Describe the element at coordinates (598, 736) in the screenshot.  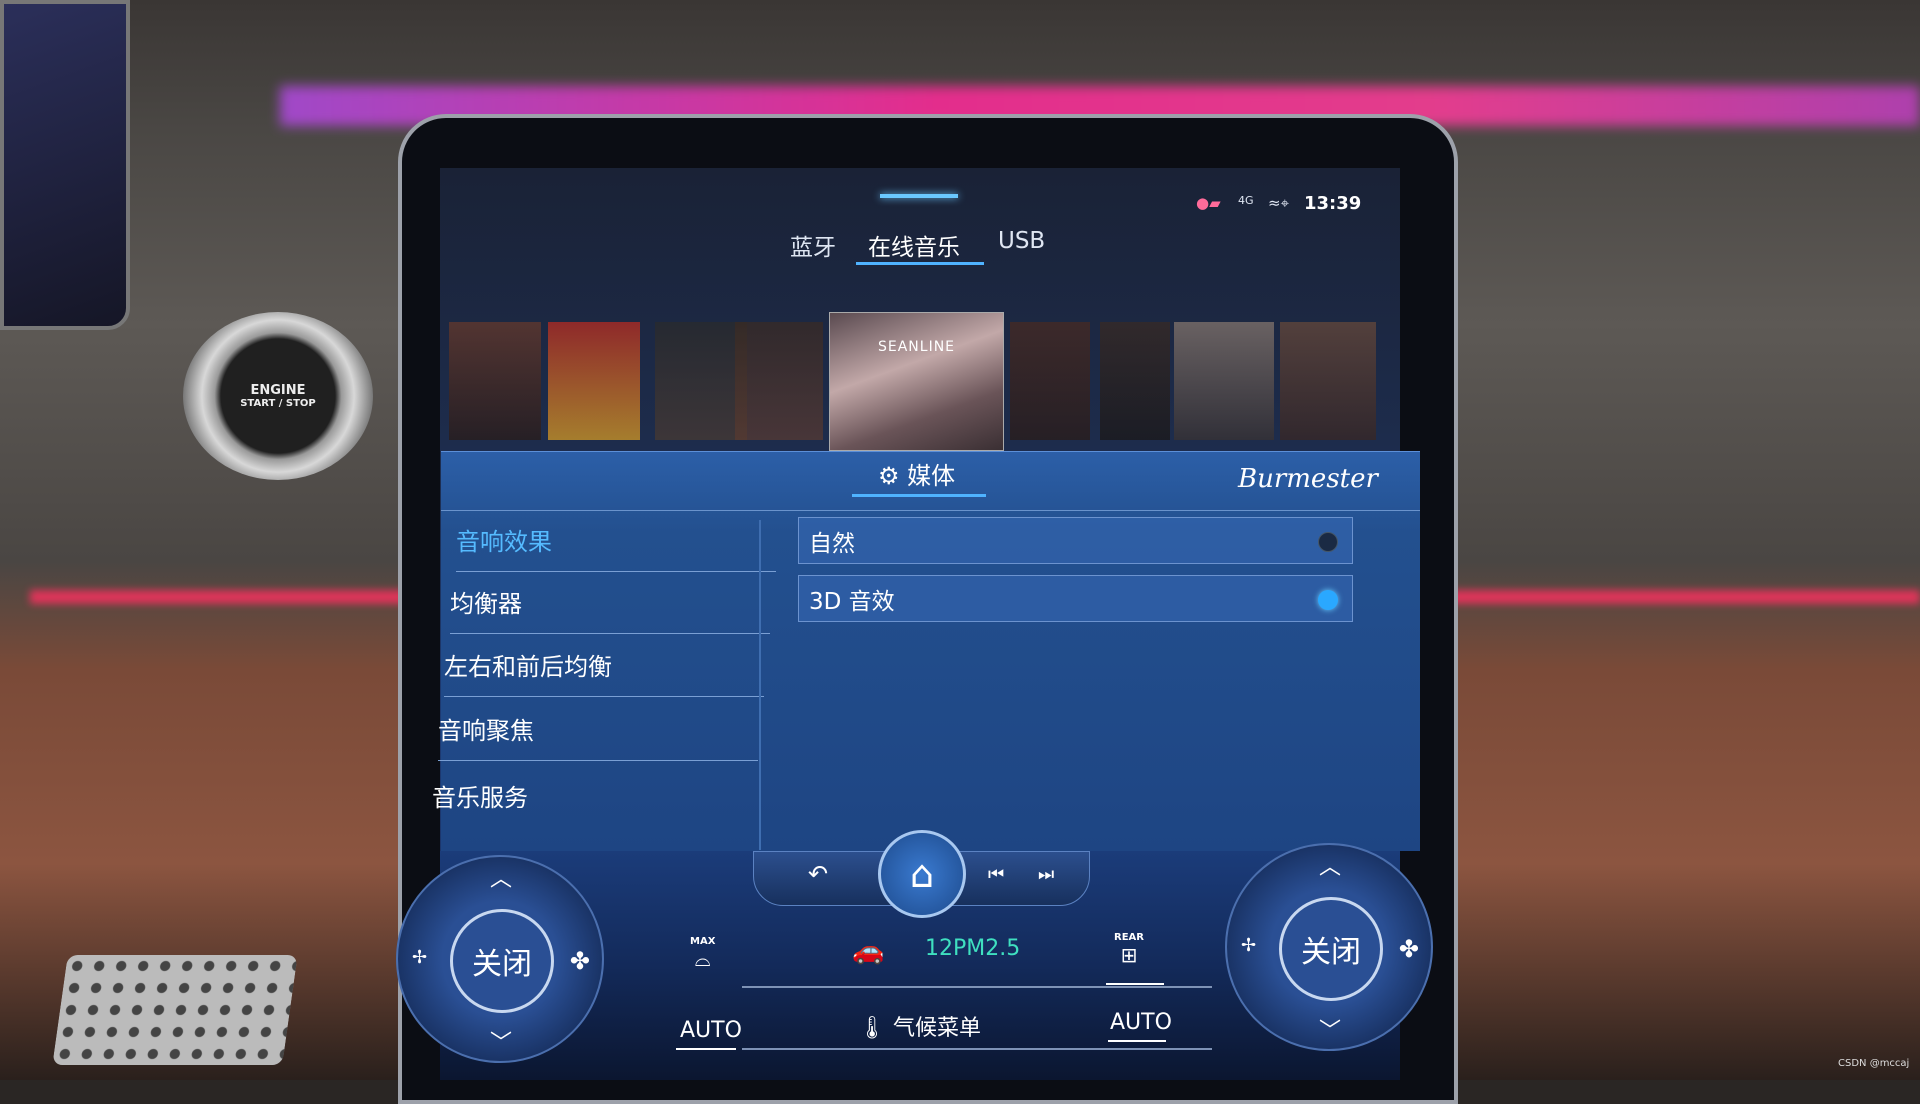
I see `menu-item-sound-focus: 音响聚焦` at that location.